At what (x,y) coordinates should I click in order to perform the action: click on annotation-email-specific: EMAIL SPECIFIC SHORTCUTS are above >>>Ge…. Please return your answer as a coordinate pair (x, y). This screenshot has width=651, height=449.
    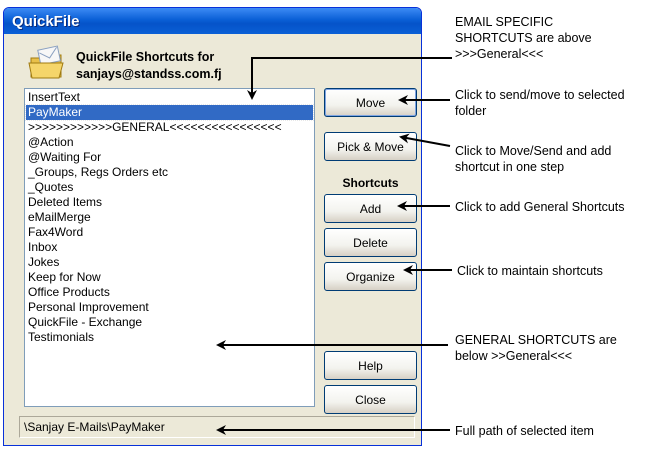
    Looking at the image, I should click on (523, 38).